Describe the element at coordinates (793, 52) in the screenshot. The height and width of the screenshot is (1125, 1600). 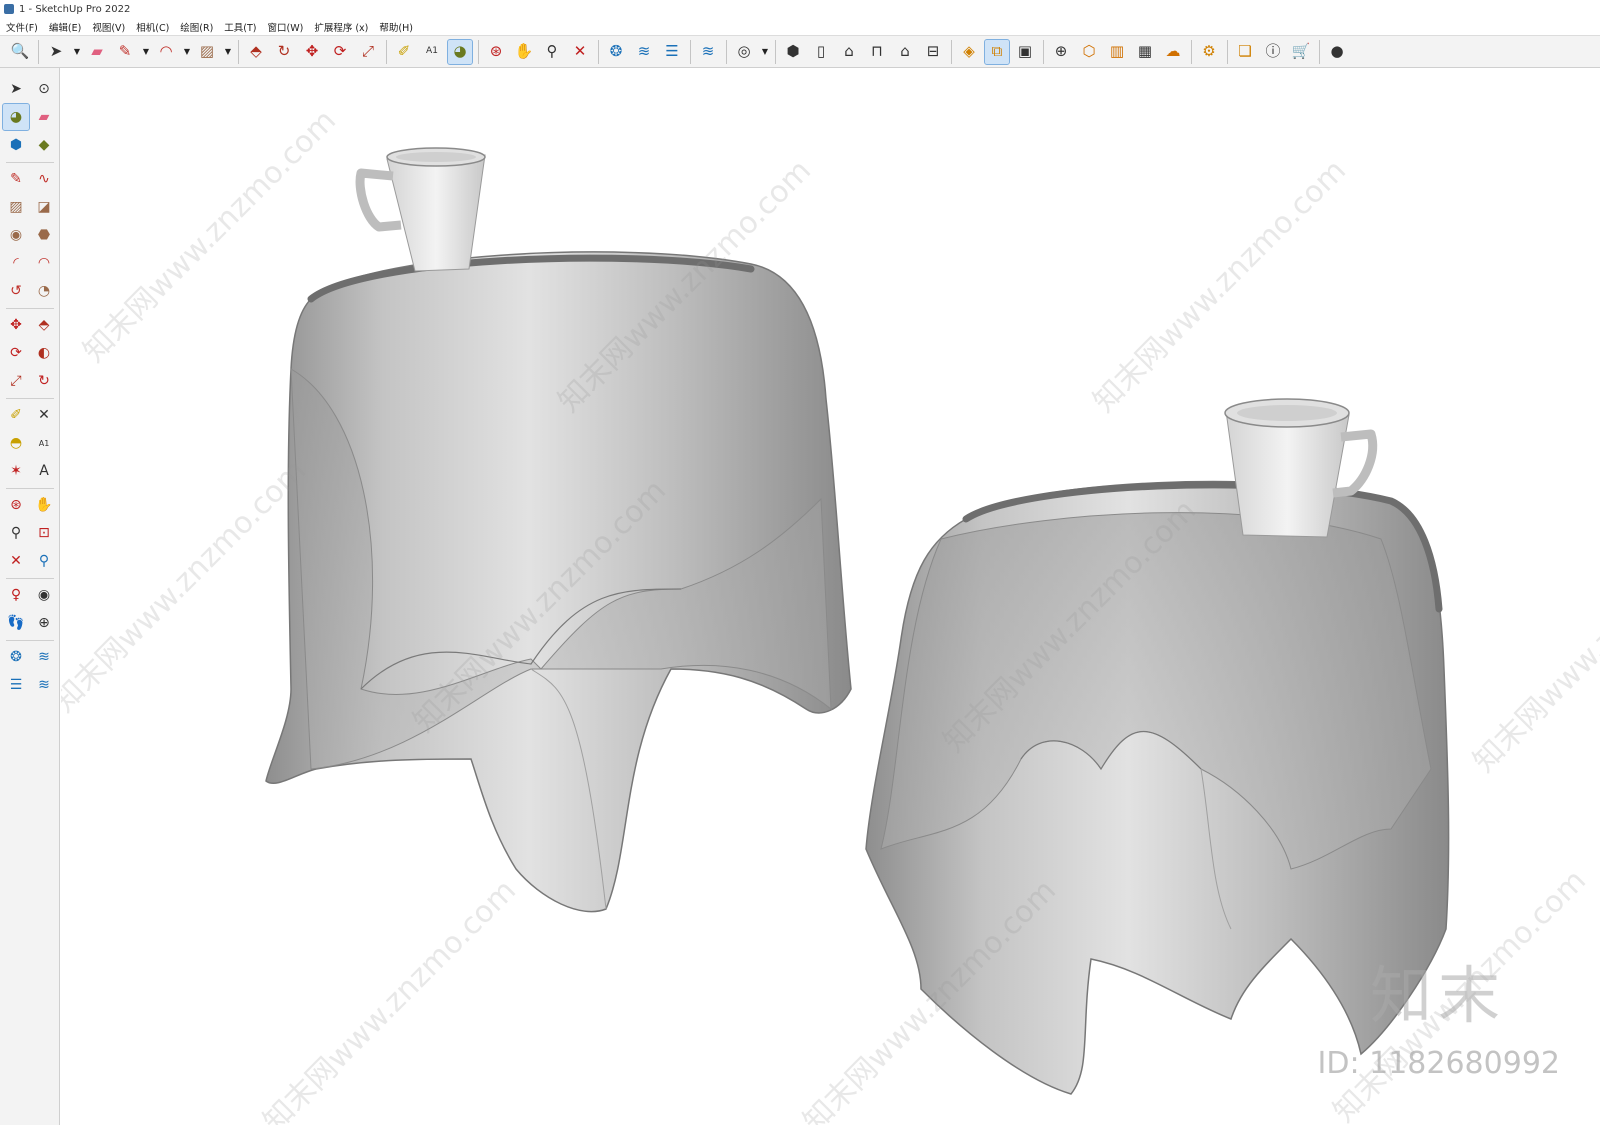
I see `iso-view-icon: ⬢` at that location.